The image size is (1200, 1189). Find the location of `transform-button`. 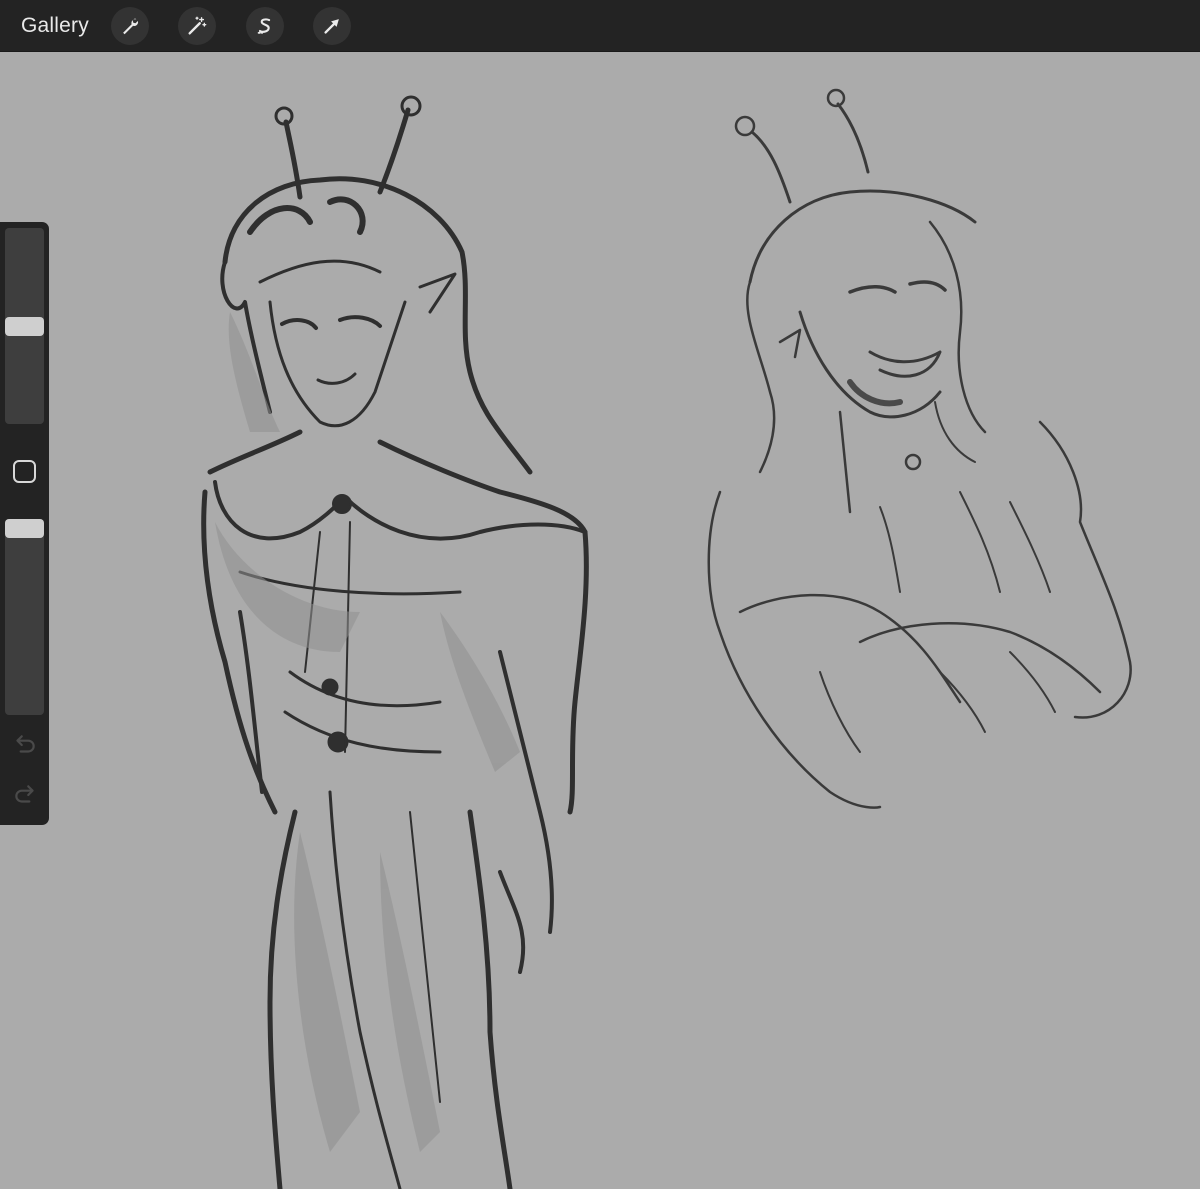

transform-button is located at coordinates (332, 26).